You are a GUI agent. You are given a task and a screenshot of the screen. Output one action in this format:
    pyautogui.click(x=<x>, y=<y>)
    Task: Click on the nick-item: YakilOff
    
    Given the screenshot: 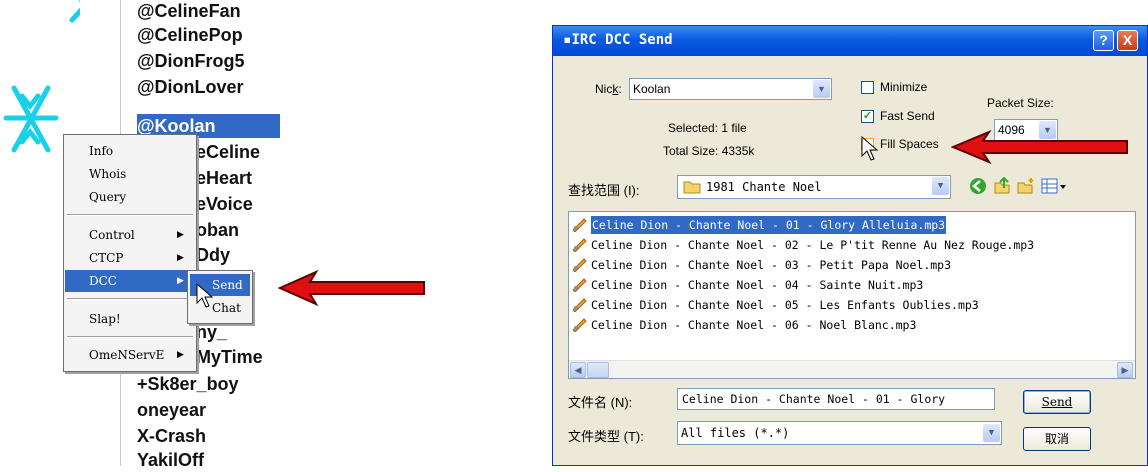 What is the action you would take?
    pyautogui.click(x=170, y=460)
    